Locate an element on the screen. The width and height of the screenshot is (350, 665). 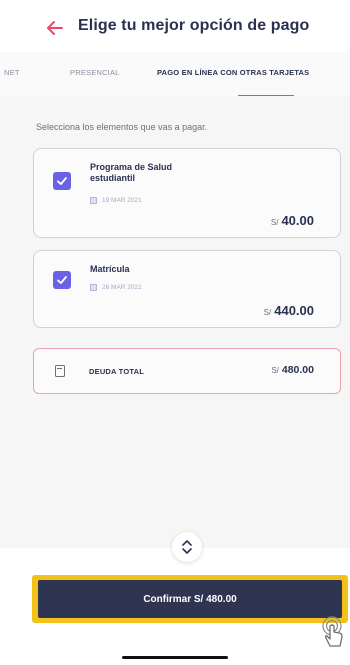
total-label: DEUDA TOTAL is located at coordinates (116, 371).